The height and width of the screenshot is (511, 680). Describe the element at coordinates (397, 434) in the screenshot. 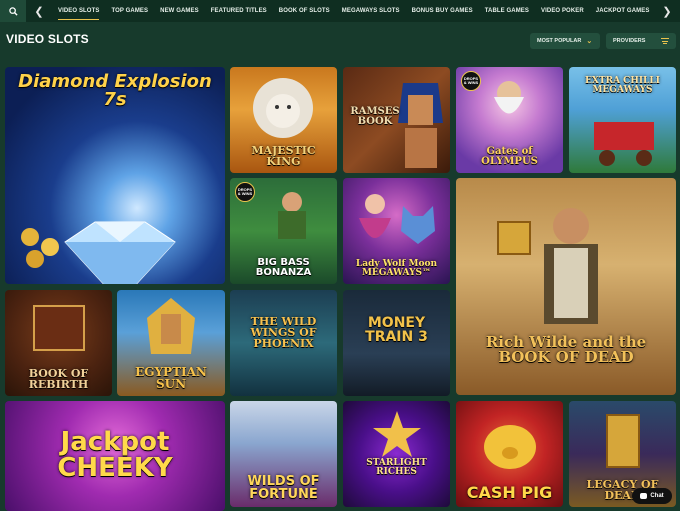

I see `star-icon` at that location.